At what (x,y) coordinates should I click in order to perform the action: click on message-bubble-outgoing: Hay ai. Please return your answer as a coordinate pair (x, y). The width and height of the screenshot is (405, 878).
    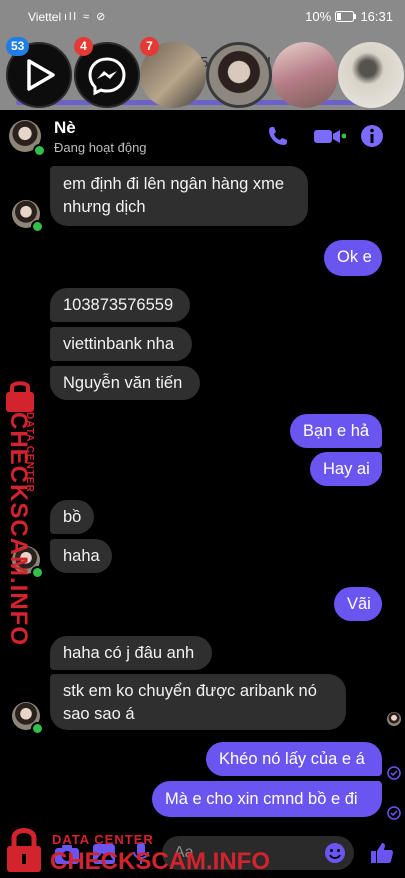
    Looking at the image, I should click on (346, 469).